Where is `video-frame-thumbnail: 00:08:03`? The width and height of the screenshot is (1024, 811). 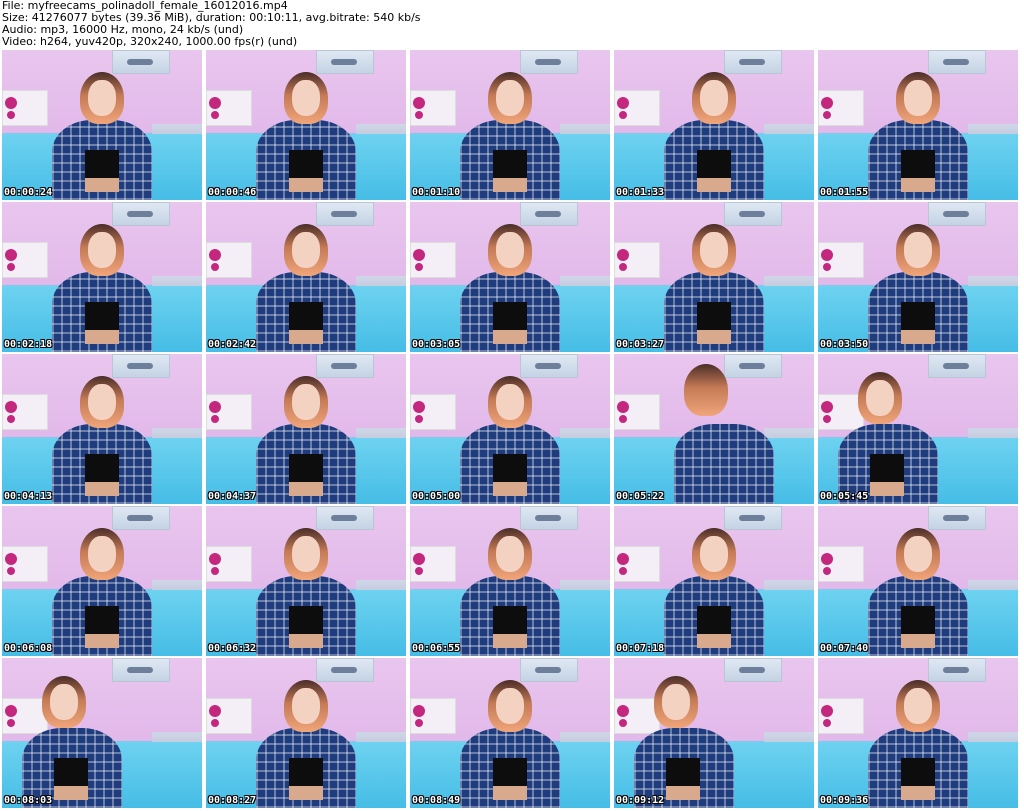 video-frame-thumbnail: 00:08:03 is located at coordinates (102, 733).